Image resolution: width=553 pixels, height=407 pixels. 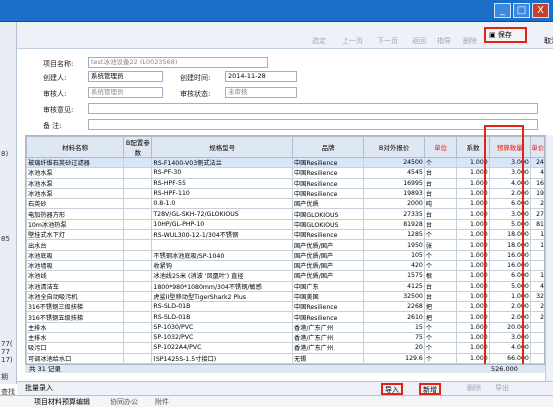 I want to click on table-cell: 个, so click(x=440, y=348).